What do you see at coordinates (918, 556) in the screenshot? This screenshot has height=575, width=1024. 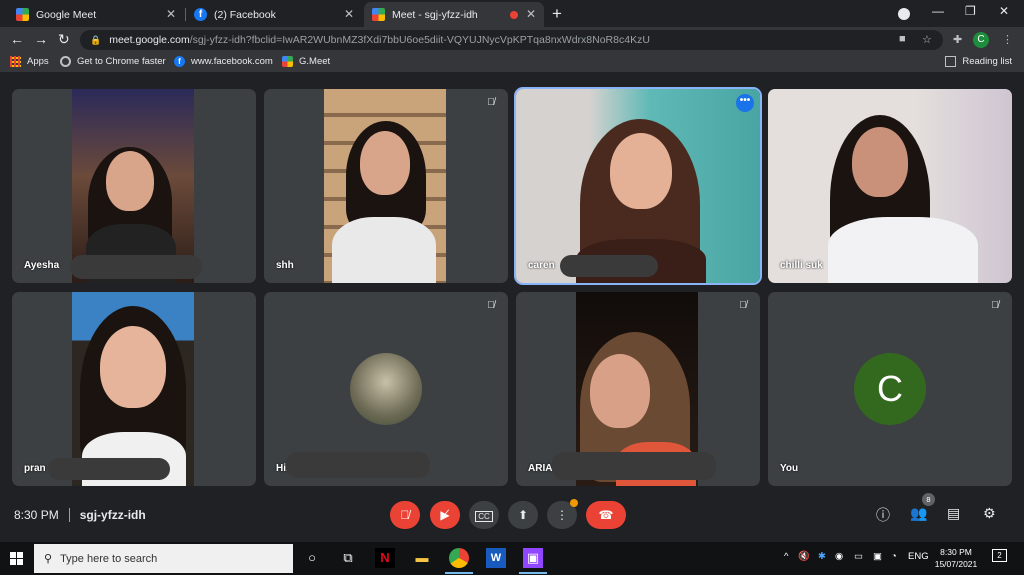 I see `language-indicator: ENG` at bounding box center [918, 556].